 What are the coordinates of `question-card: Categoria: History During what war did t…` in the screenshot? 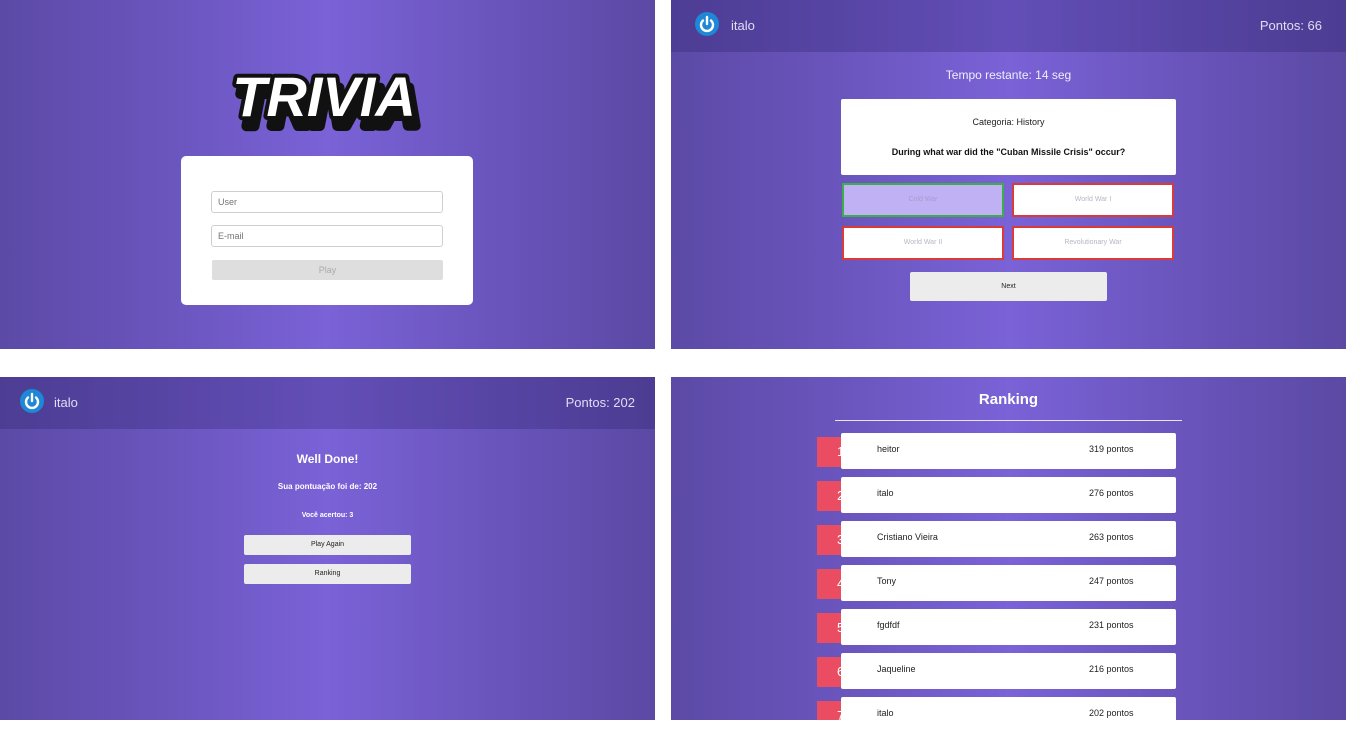 It's located at (1008, 137).